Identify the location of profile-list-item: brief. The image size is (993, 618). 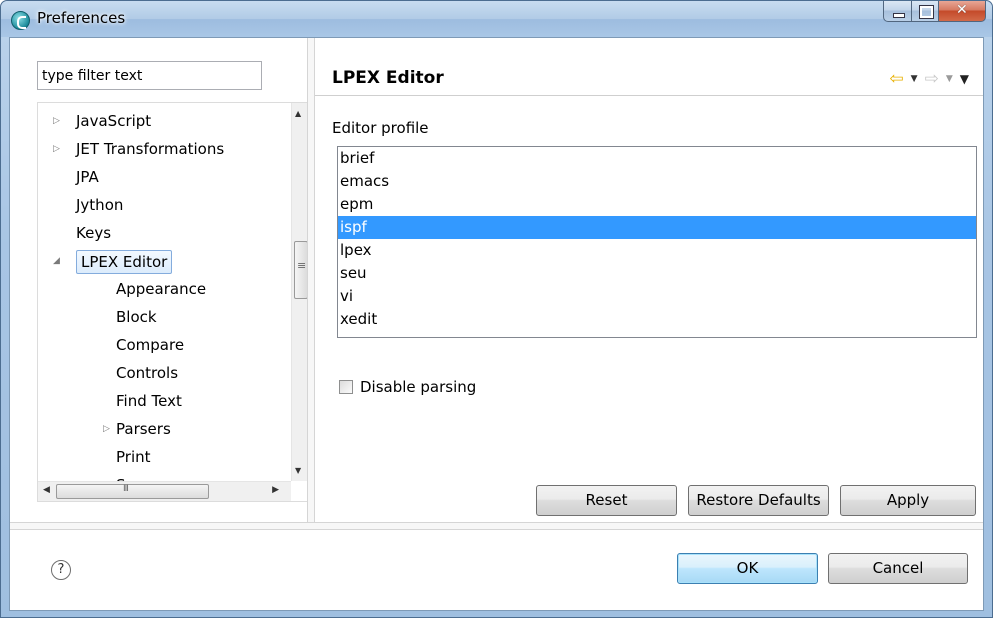
(657, 158).